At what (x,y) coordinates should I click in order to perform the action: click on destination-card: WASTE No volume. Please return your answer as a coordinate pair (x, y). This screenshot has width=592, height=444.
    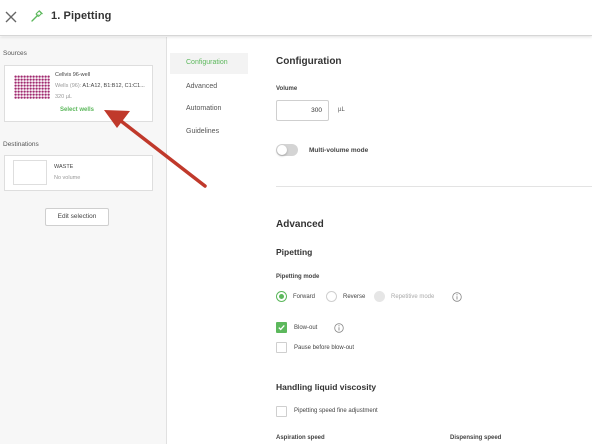
    Looking at the image, I should click on (78, 173).